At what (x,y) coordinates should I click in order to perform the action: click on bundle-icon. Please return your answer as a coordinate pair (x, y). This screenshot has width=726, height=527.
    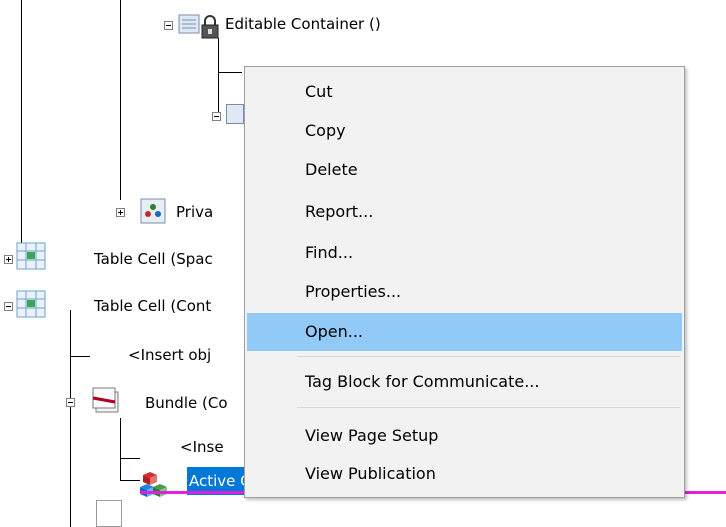
    Looking at the image, I should click on (105, 400).